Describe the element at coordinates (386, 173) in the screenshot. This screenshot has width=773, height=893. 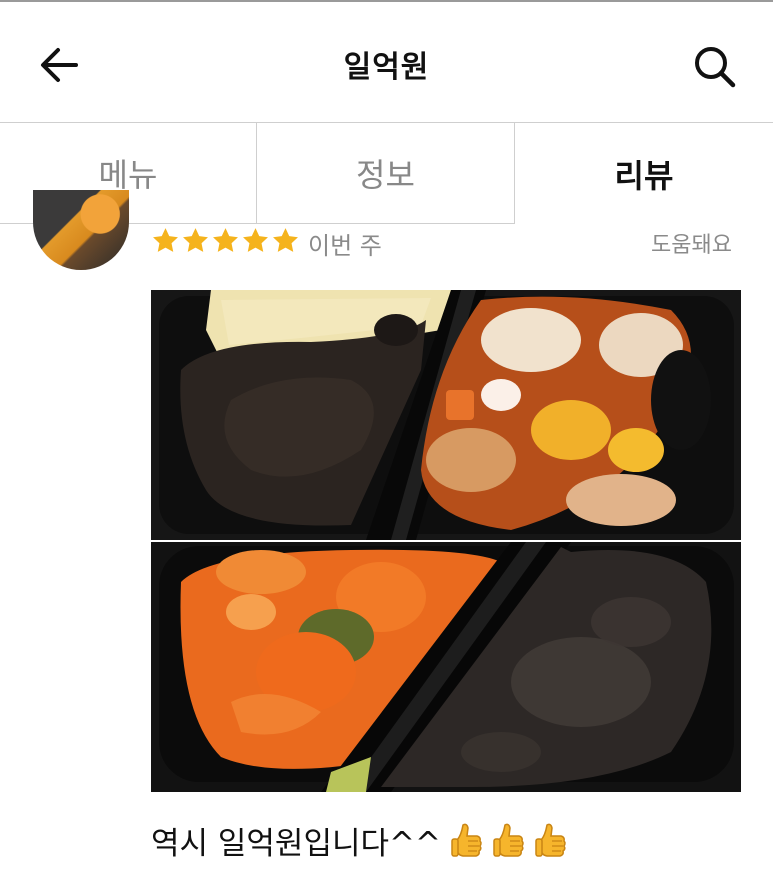
I see `tab-info: 정보` at that location.